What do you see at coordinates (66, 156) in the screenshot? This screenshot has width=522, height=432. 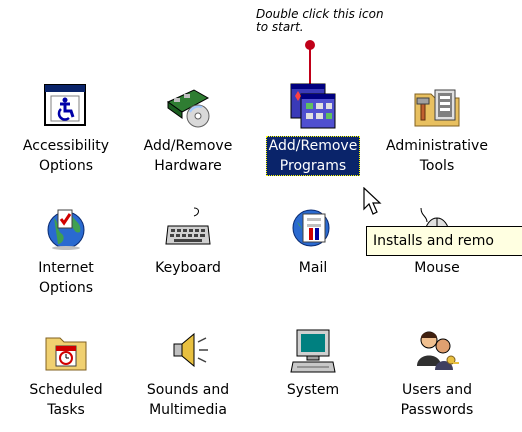 I see `item-label: Accessibility Options` at bounding box center [66, 156].